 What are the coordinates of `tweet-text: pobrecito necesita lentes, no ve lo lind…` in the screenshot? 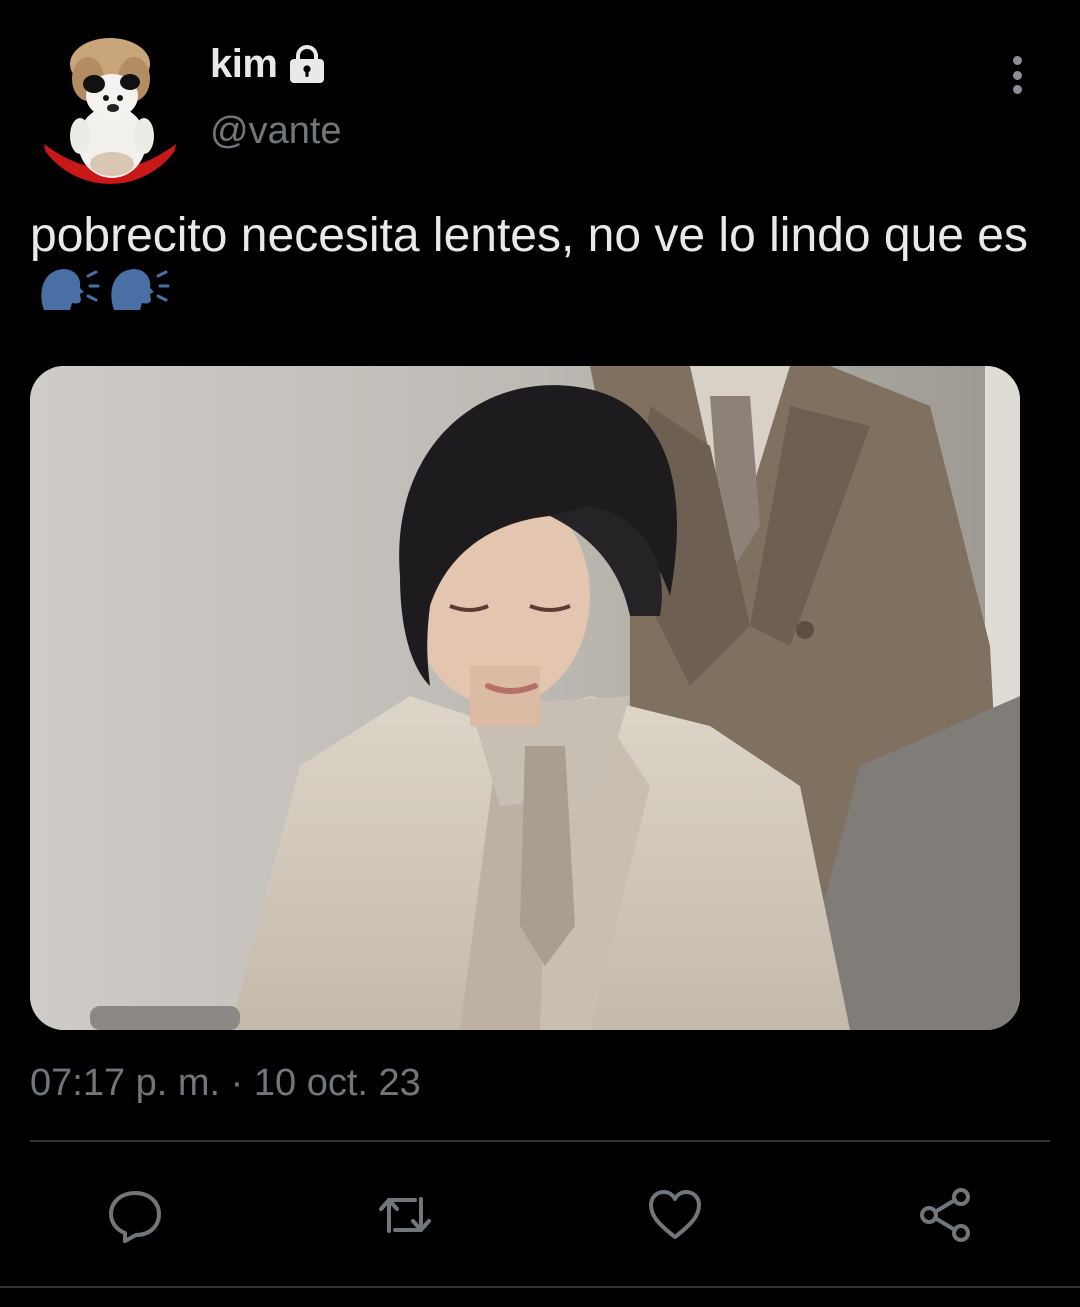 It's located at (535, 264).